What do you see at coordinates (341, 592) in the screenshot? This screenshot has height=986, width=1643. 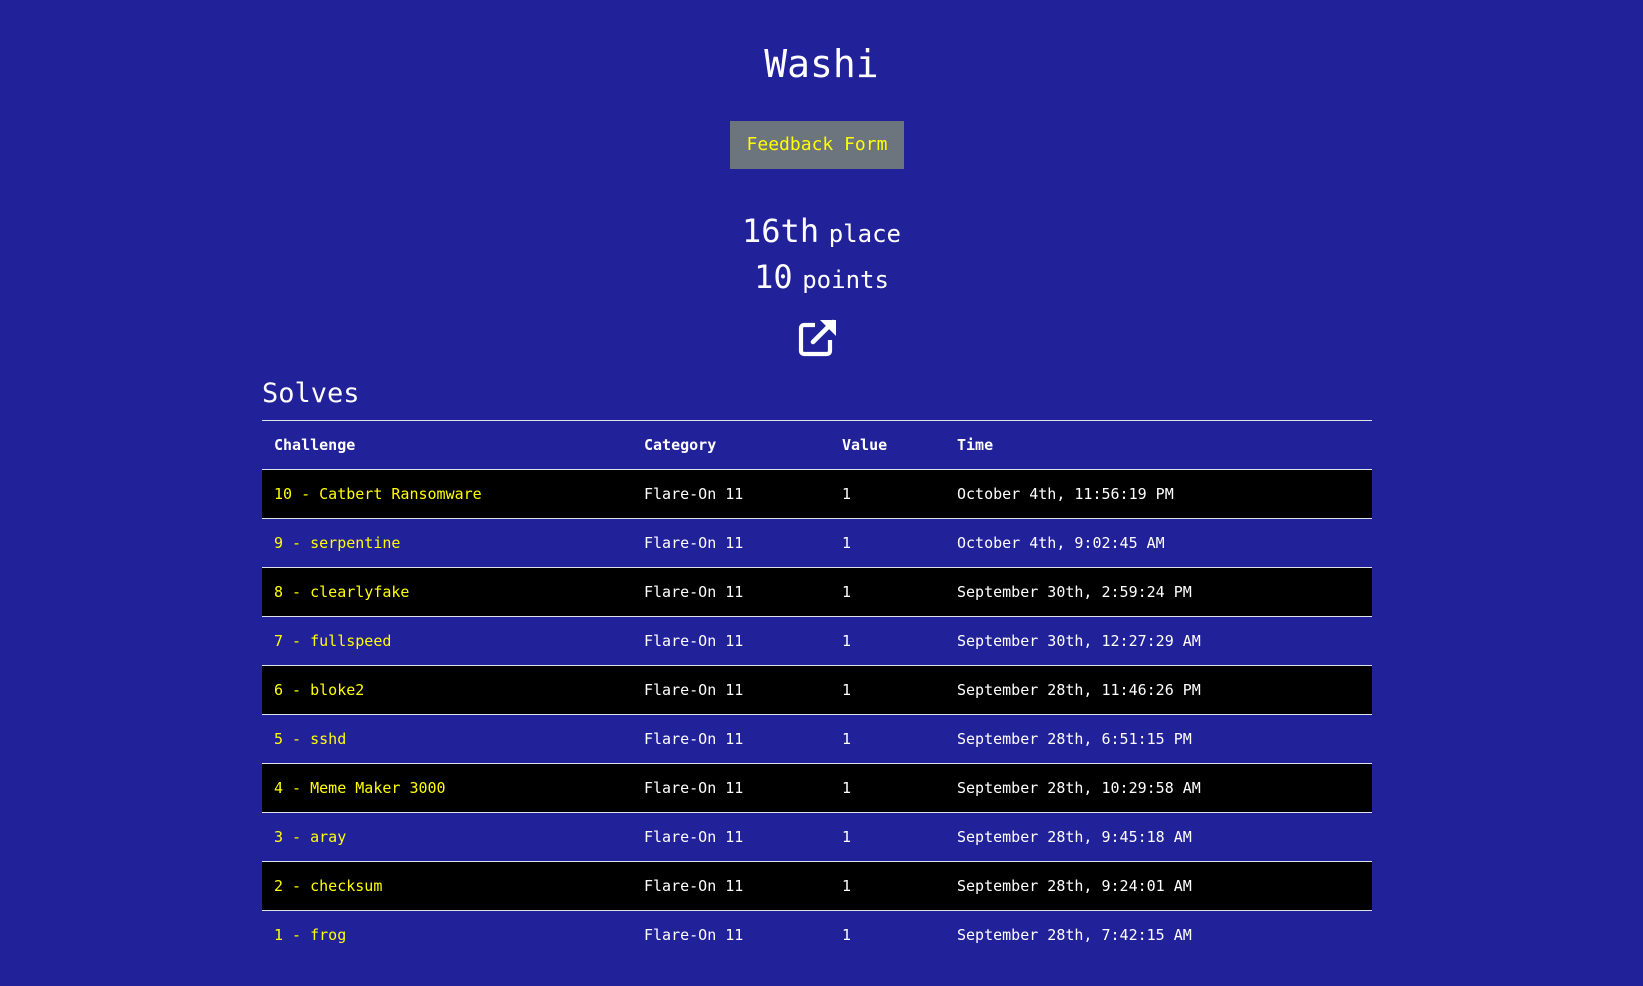 I see `challenge-link: 8 - clearlyfake` at bounding box center [341, 592].